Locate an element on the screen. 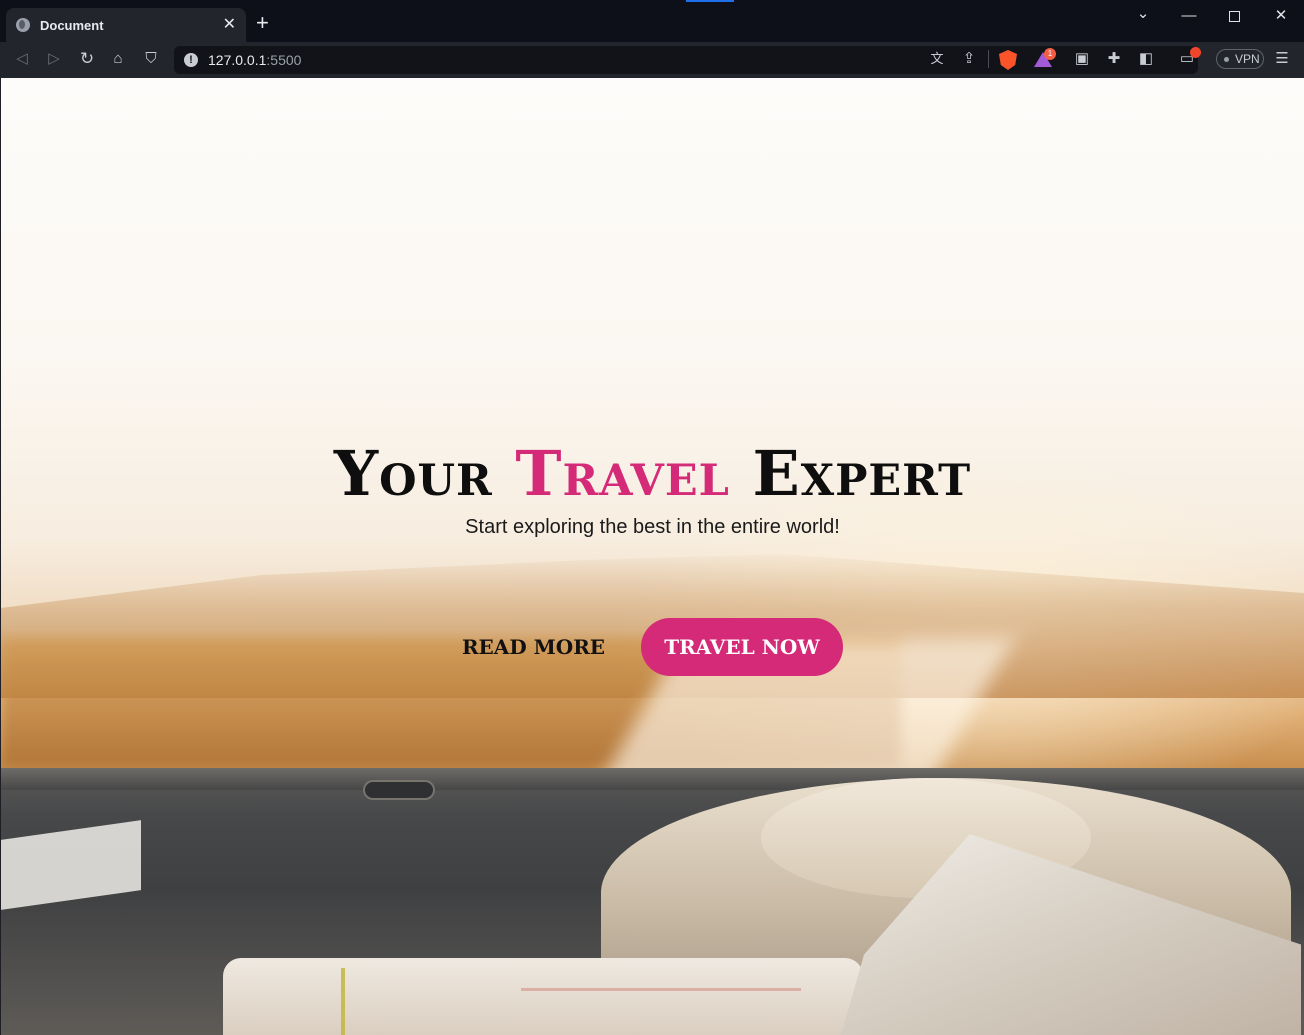  hero-title-part2: Expert is located at coordinates (850, 473).